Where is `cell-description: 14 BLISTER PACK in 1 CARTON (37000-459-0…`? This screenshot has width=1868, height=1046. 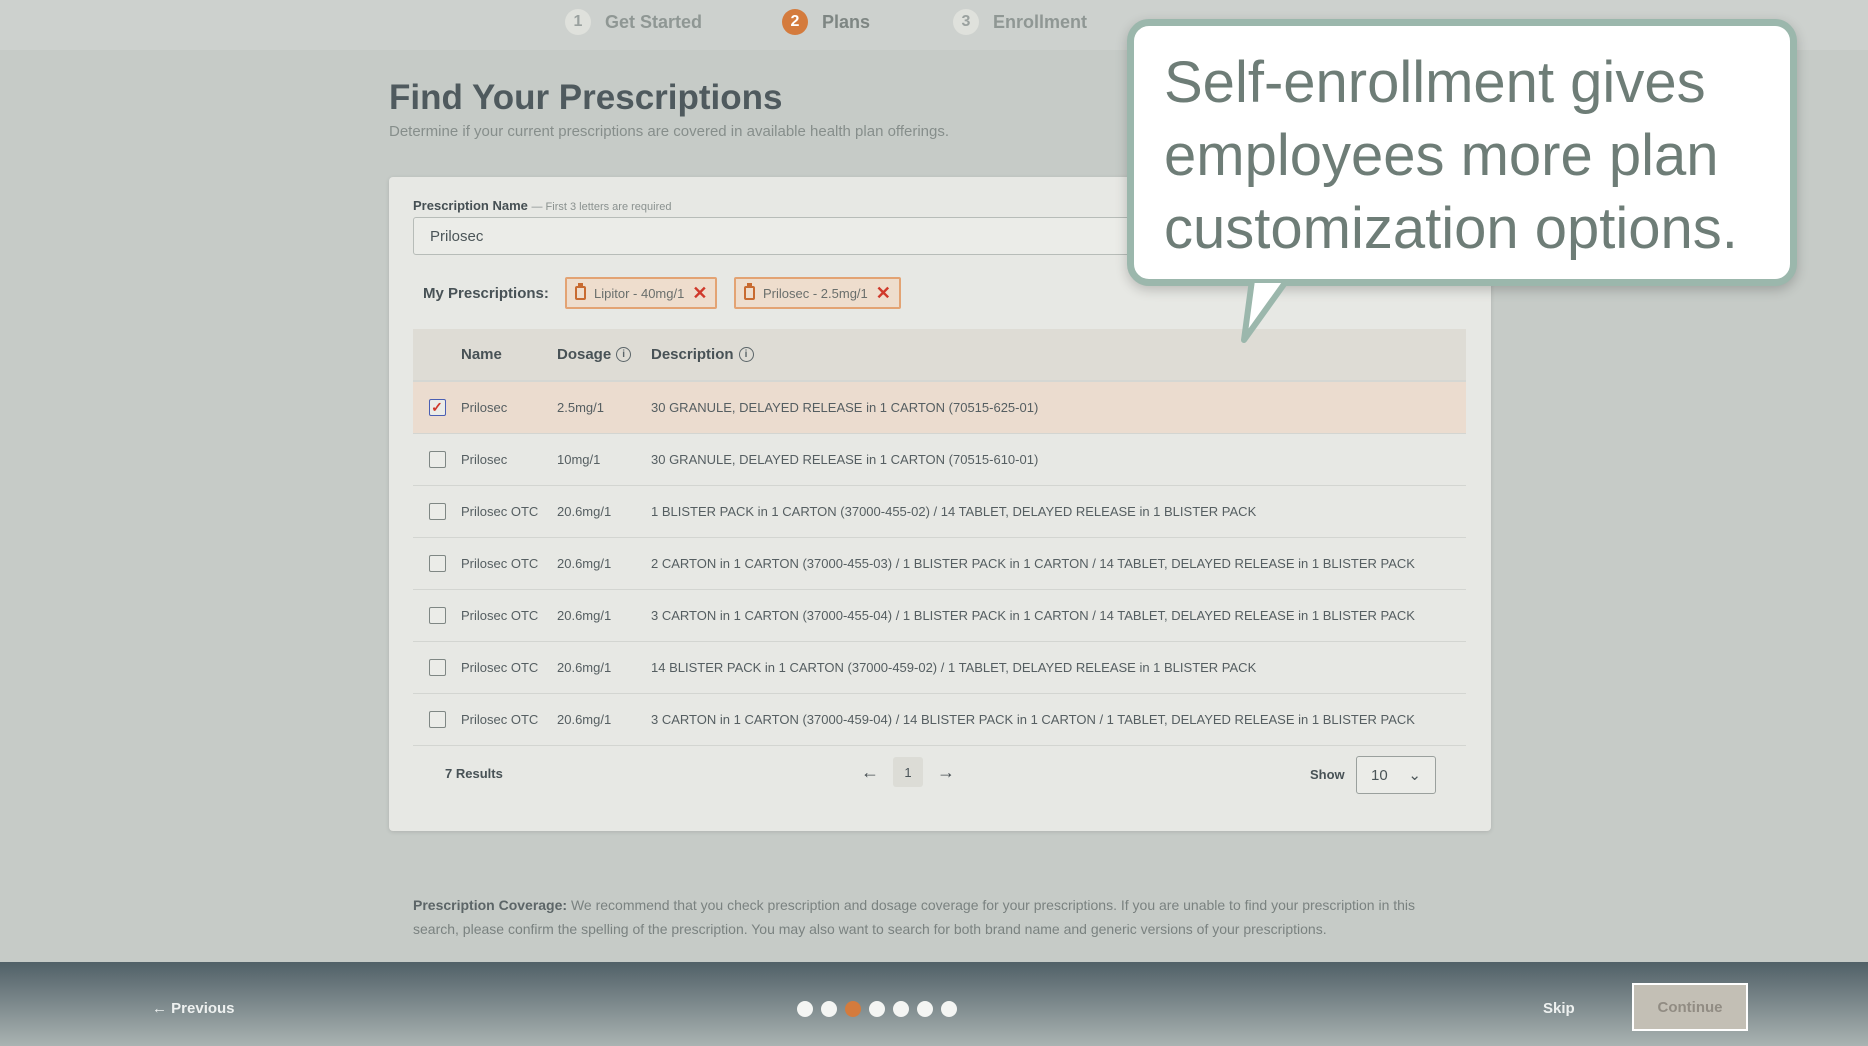 cell-description: 14 BLISTER PACK in 1 CARTON (37000-459-0… is located at coordinates (954, 667).